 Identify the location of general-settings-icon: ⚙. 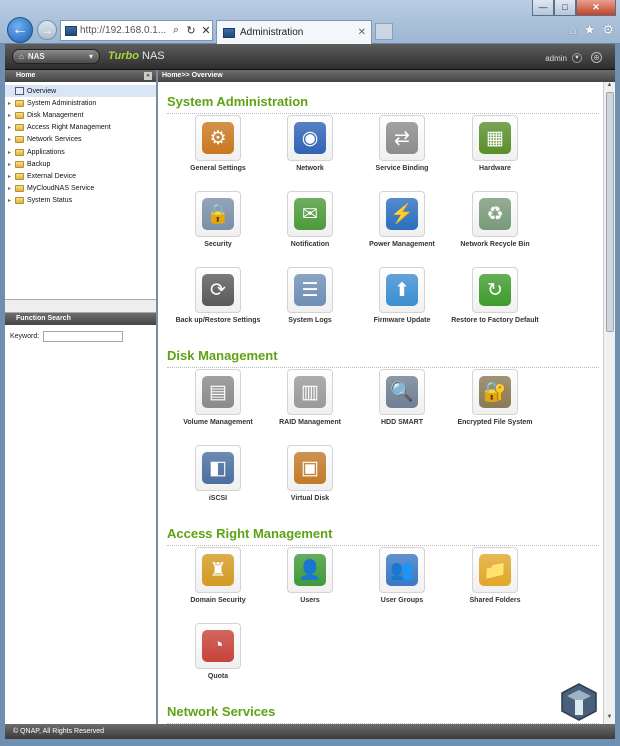
(218, 138).